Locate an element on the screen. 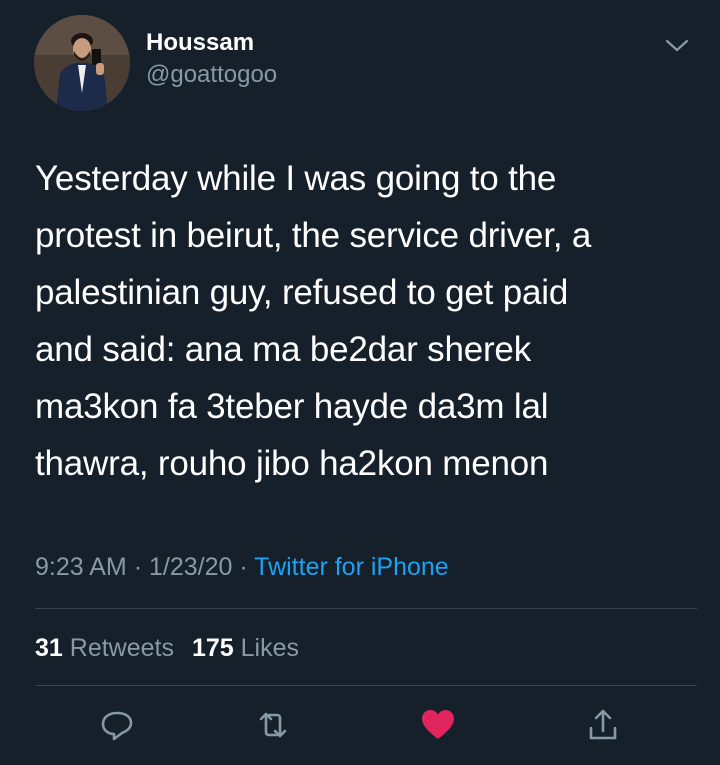 The height and width of the screenshot is (765, 720). tweet-text-line: ma3kon fa 3teber hayde da3m lal is located at coordinates (292, 406).